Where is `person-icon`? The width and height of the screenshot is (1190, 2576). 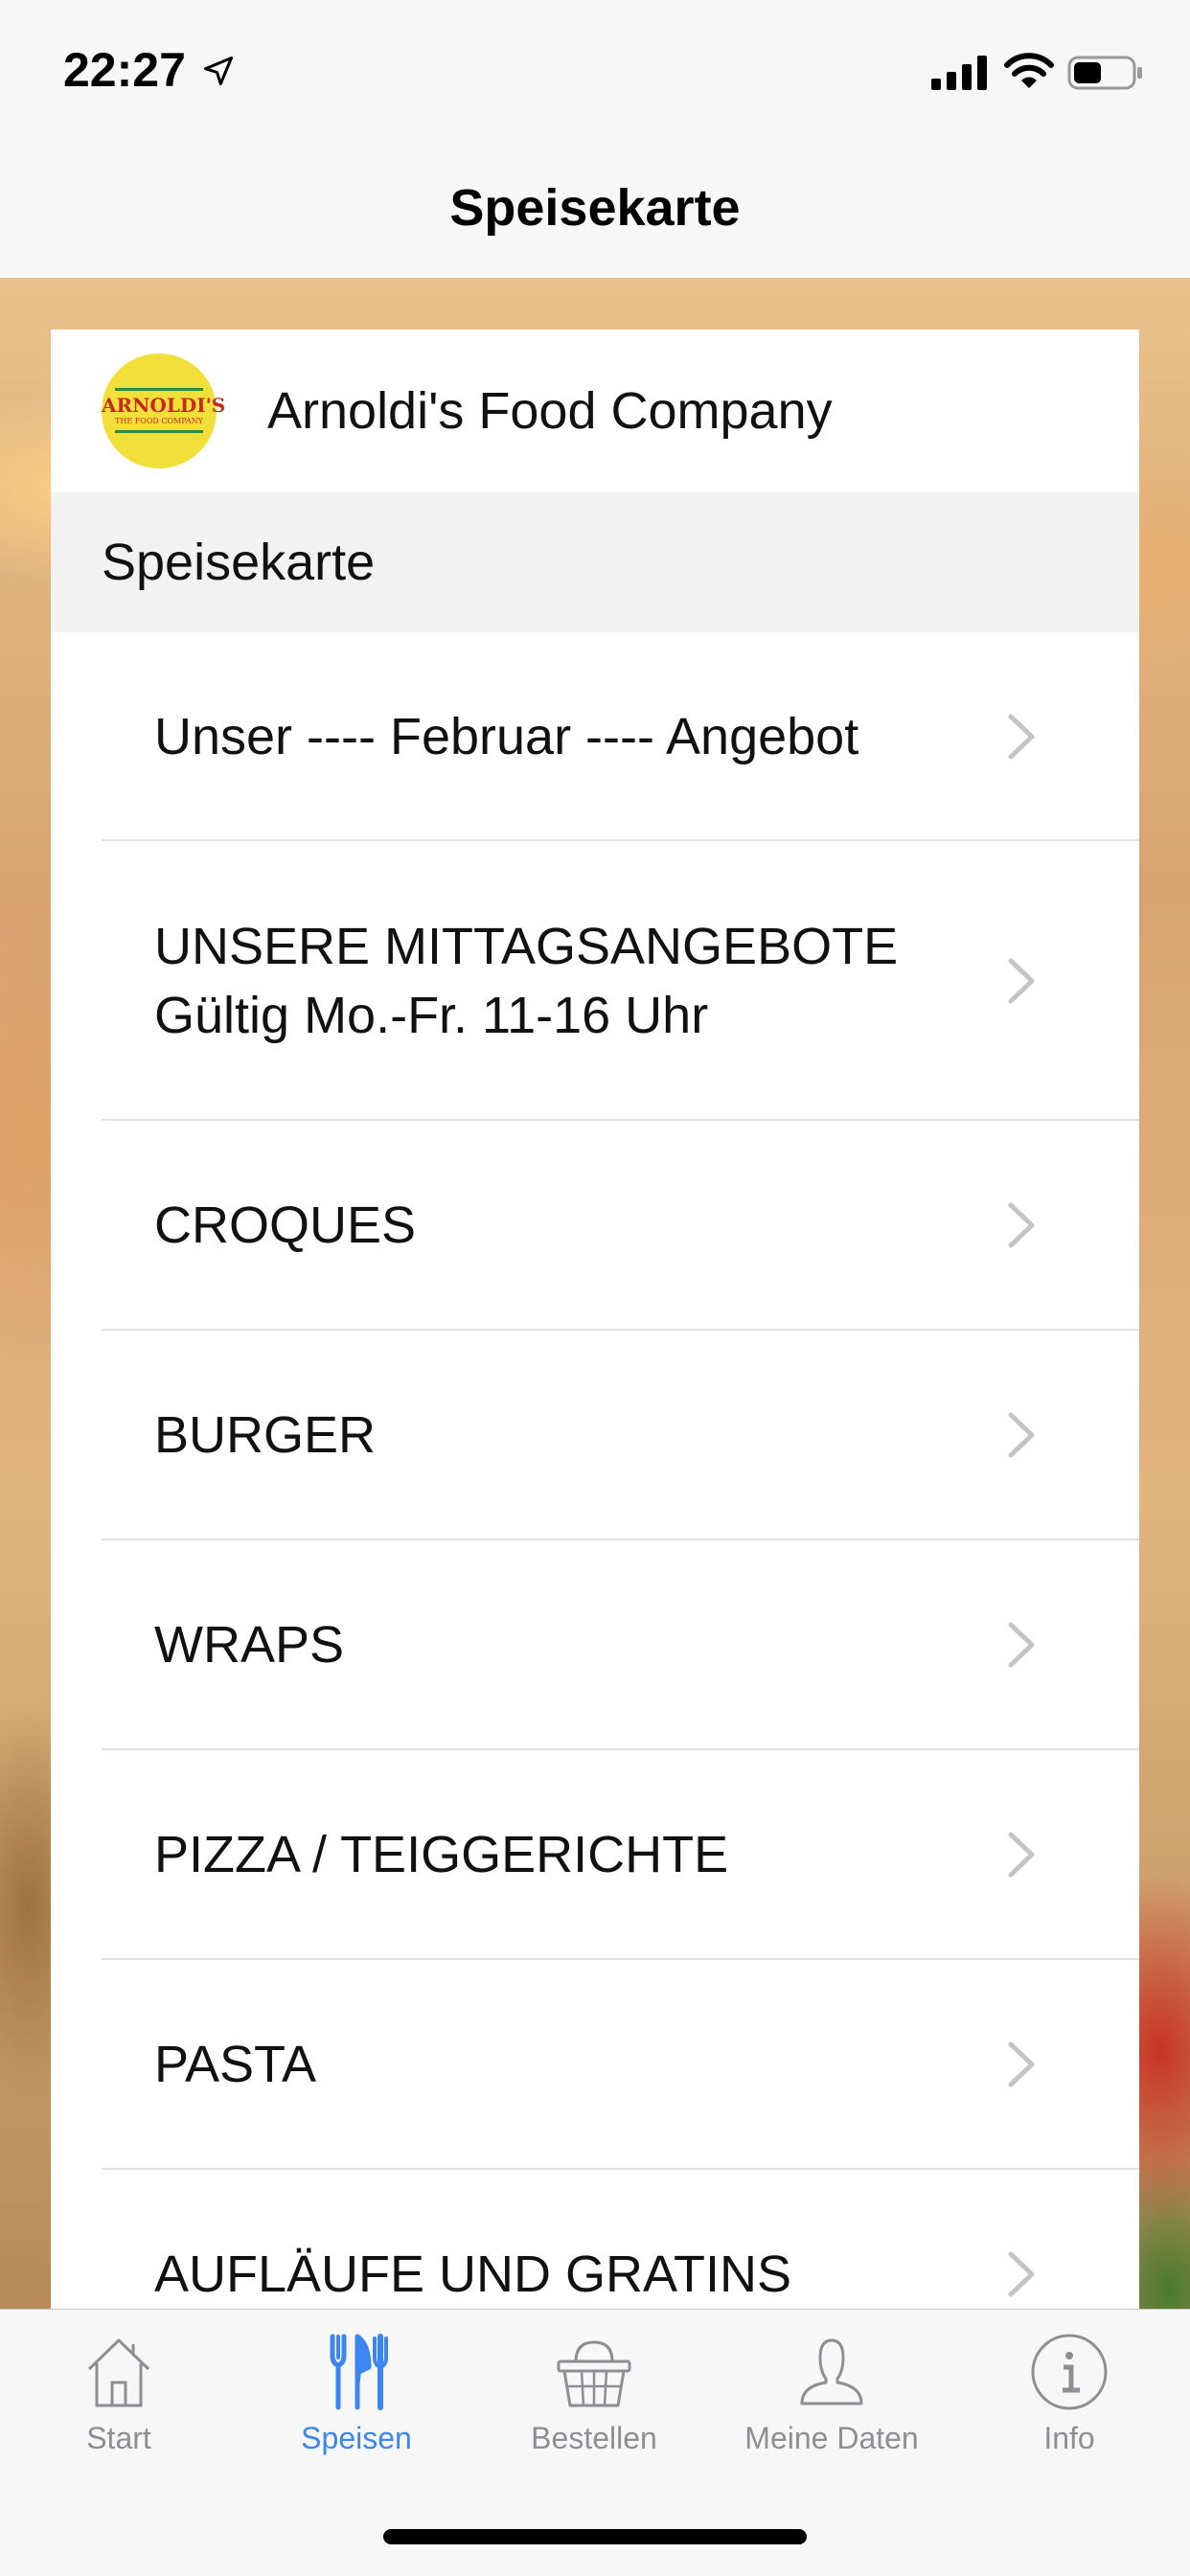
person-icon is located at coordinates (832, 2371).